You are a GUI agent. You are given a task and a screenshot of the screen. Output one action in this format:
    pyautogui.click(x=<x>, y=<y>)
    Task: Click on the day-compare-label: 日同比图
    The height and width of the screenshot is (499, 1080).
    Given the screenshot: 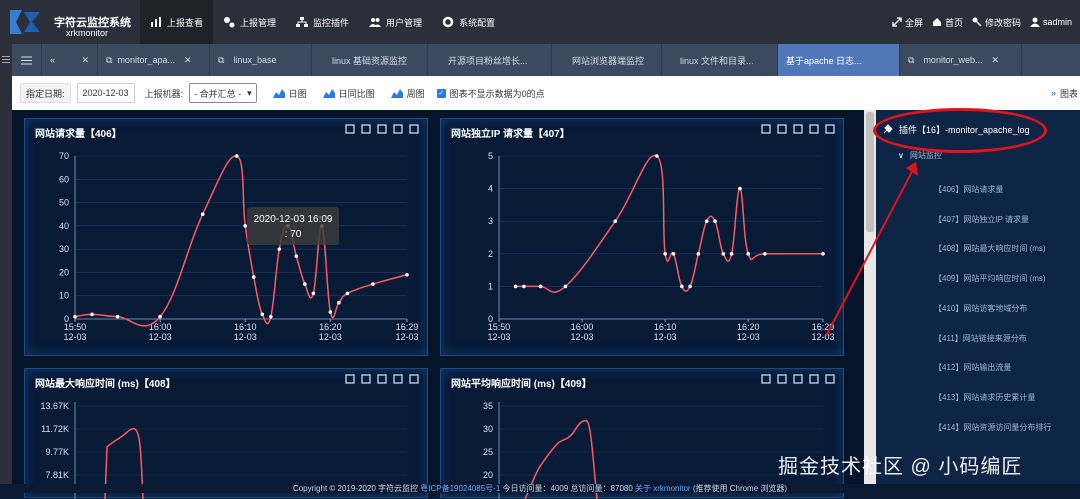 What is the action you would take?
    pyautogui.click(x=356, y=93)
    